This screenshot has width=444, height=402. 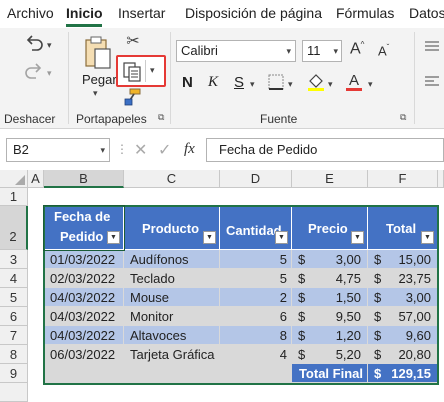 I want to click on row-header-2: 2, so click(x=14, y=228).